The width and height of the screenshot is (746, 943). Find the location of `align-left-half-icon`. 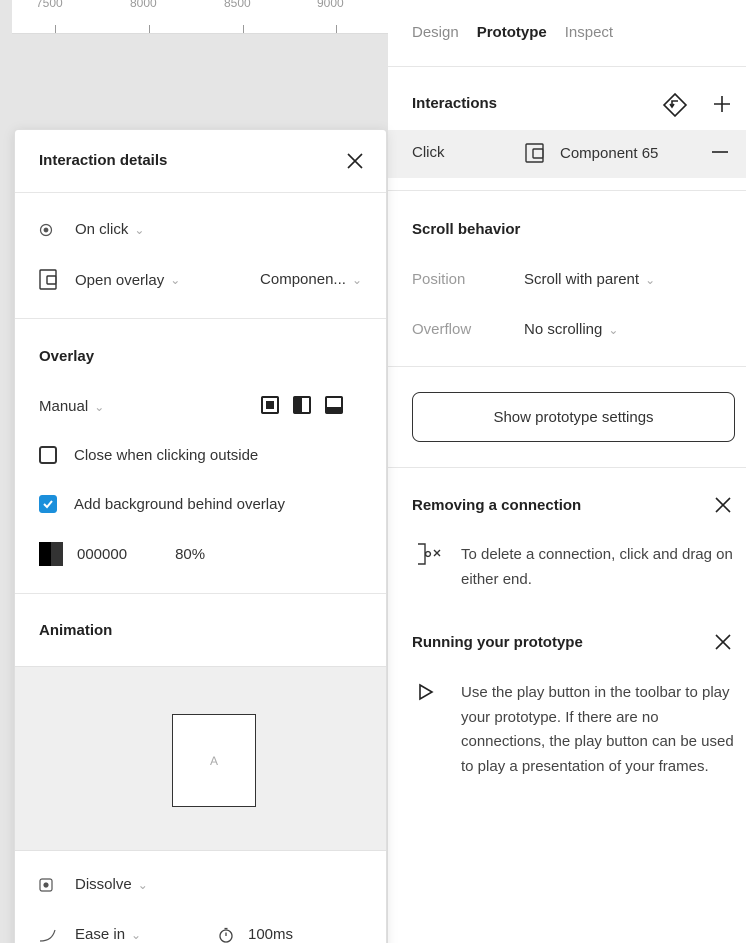

align-left-half-icon is located at coordinates (302, 405).